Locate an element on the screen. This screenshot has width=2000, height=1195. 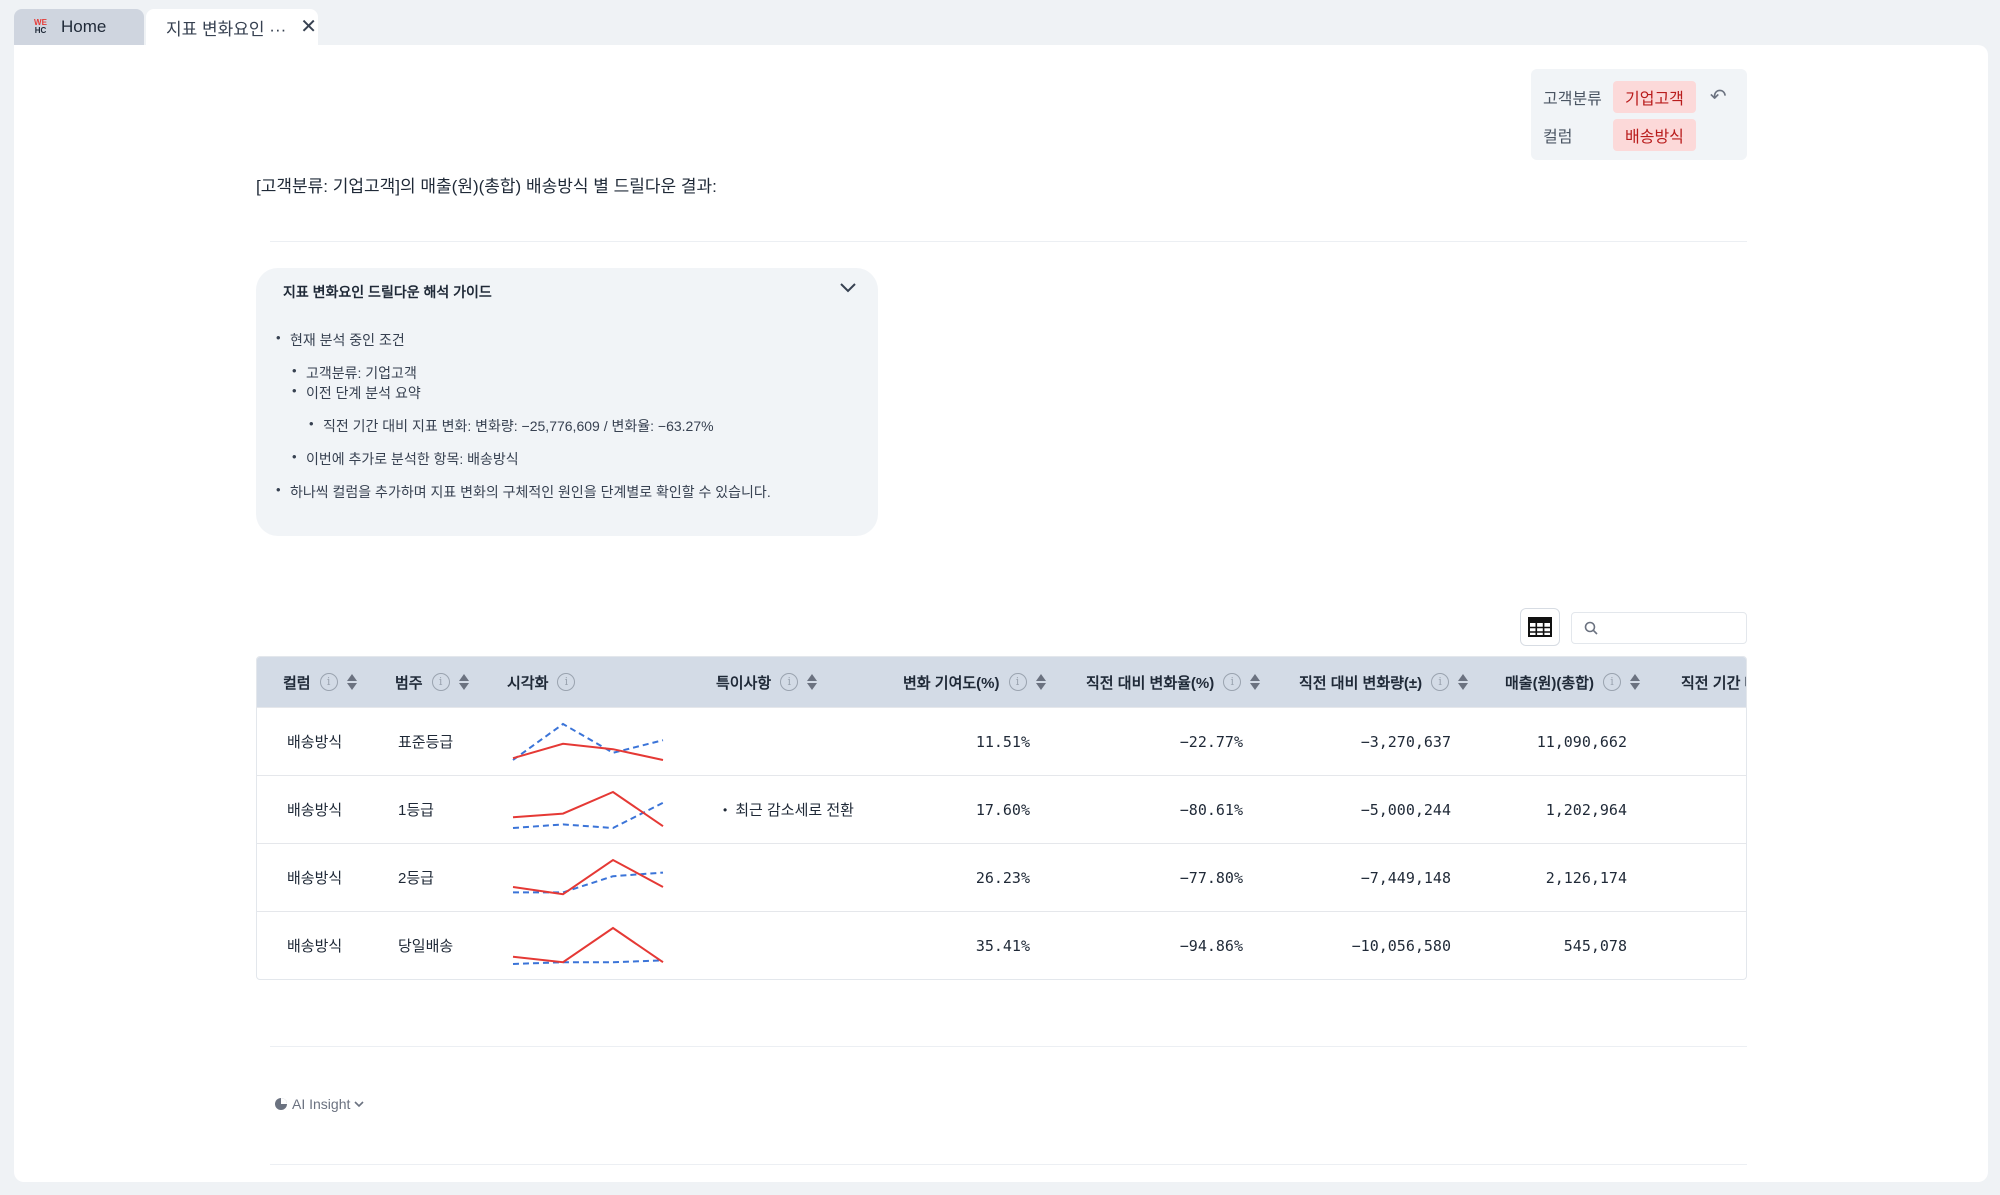
table-row: 배송방식 2등급 26.23% −77.80% −7,449,148 2,126,174 is located at coordinates (1001, 877).